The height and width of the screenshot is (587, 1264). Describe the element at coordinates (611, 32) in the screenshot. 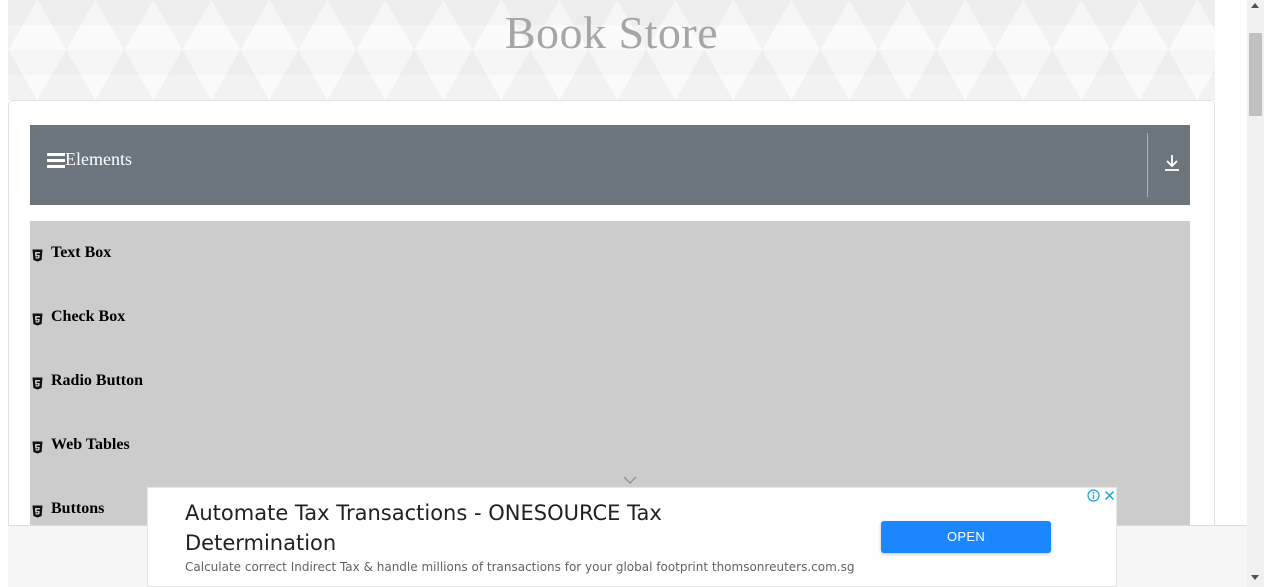

I see `page-title: Book Store` at that location.